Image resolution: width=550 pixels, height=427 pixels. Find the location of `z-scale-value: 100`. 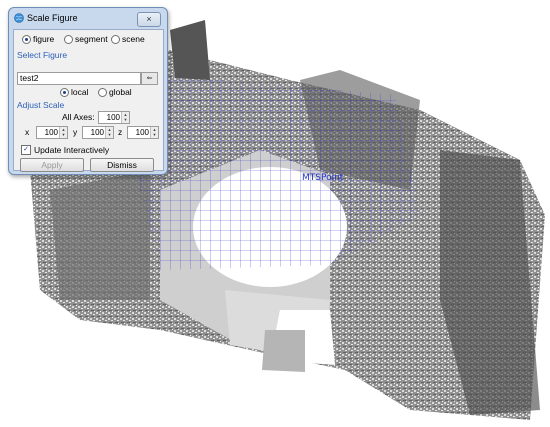

z-scale-value: 100 is located at coordinates (142, 132).